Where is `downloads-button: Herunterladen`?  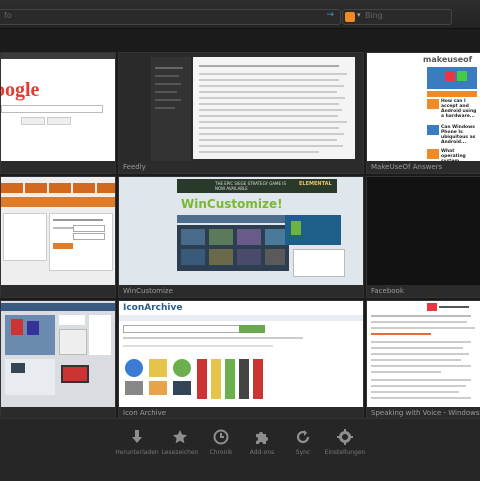 downloads-button: Herunterladen is located at coordinates (137, 442).